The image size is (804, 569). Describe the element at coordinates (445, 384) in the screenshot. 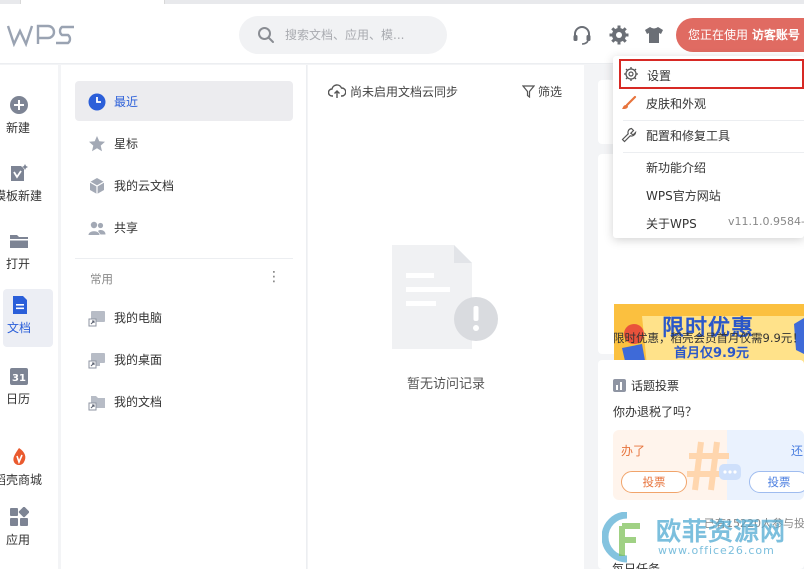

I see `empty-state-text: 暂无访问记录` at that location.